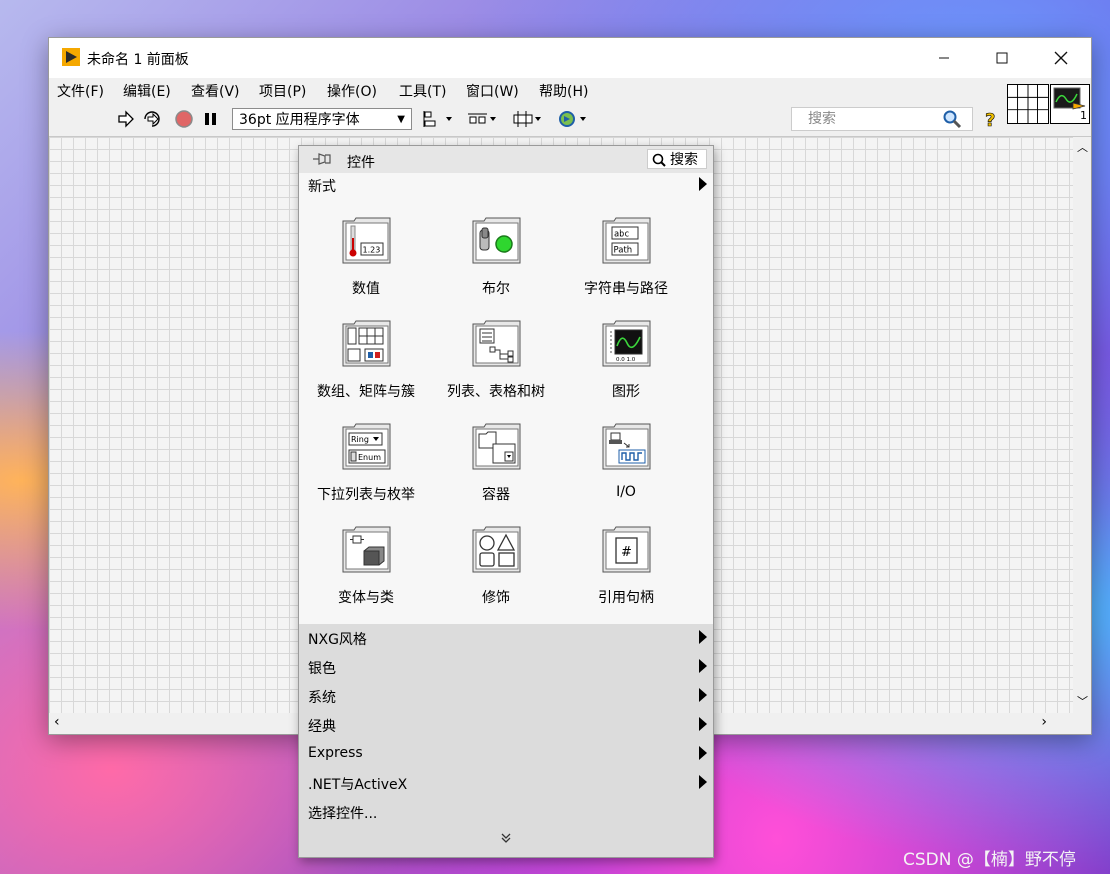  What do you see at coordinates (506, 838) in the screenshot?
I see `chevron-double-down-icon` at bounding box center [506, 838].